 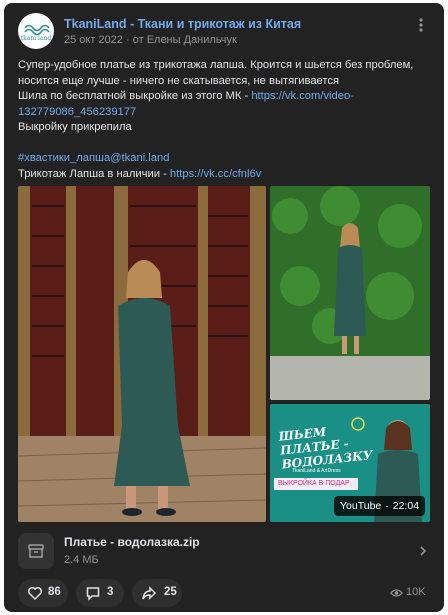 What do you see at coordinates (316, 484) in the screenshot?
I see `video-promo-strip: ВЫКРОЙКА В ПОДАР` at bounding box center [316, 484].